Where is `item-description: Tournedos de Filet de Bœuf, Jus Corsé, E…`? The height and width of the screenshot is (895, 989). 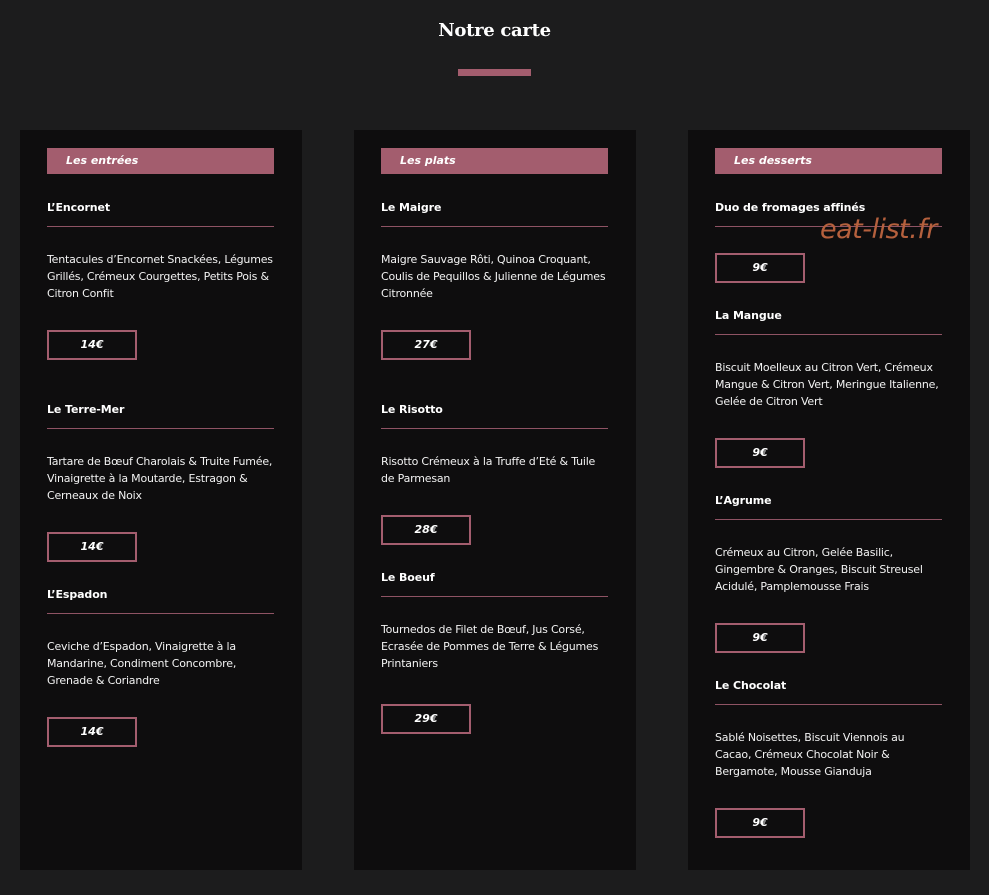 item-description: Tournedos de Filet de Bœuf, Jus Corsé, E… is located at coordinates (490, 646).